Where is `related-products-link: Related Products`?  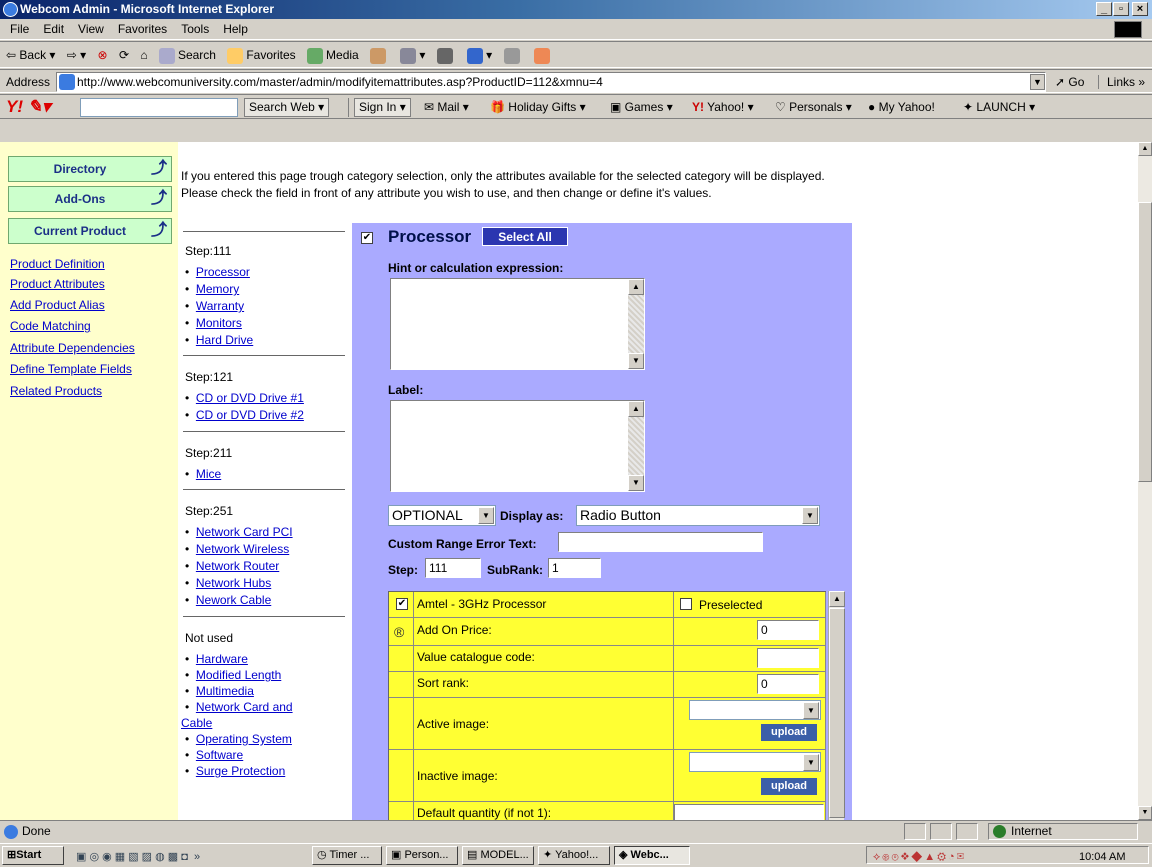
related-products-link: Related Products is located at coordinates (56, 391).